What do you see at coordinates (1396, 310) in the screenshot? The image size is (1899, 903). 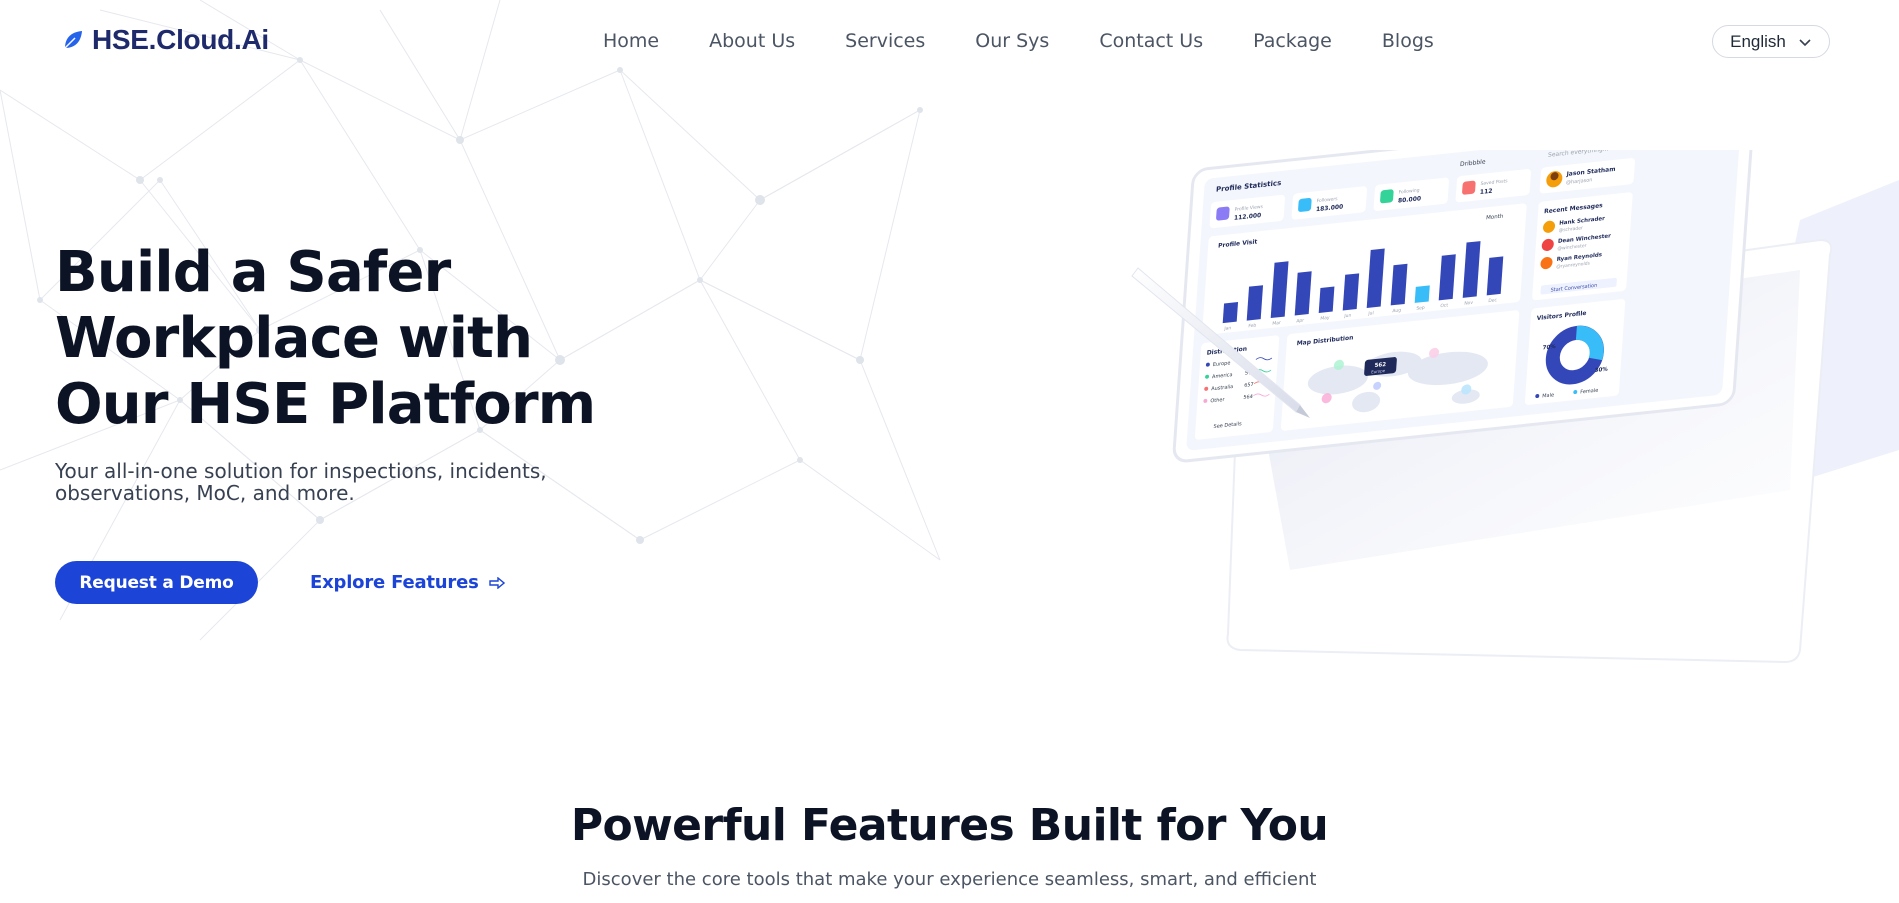 I see `month-label: Aug` at bounding box center [1396, 310].